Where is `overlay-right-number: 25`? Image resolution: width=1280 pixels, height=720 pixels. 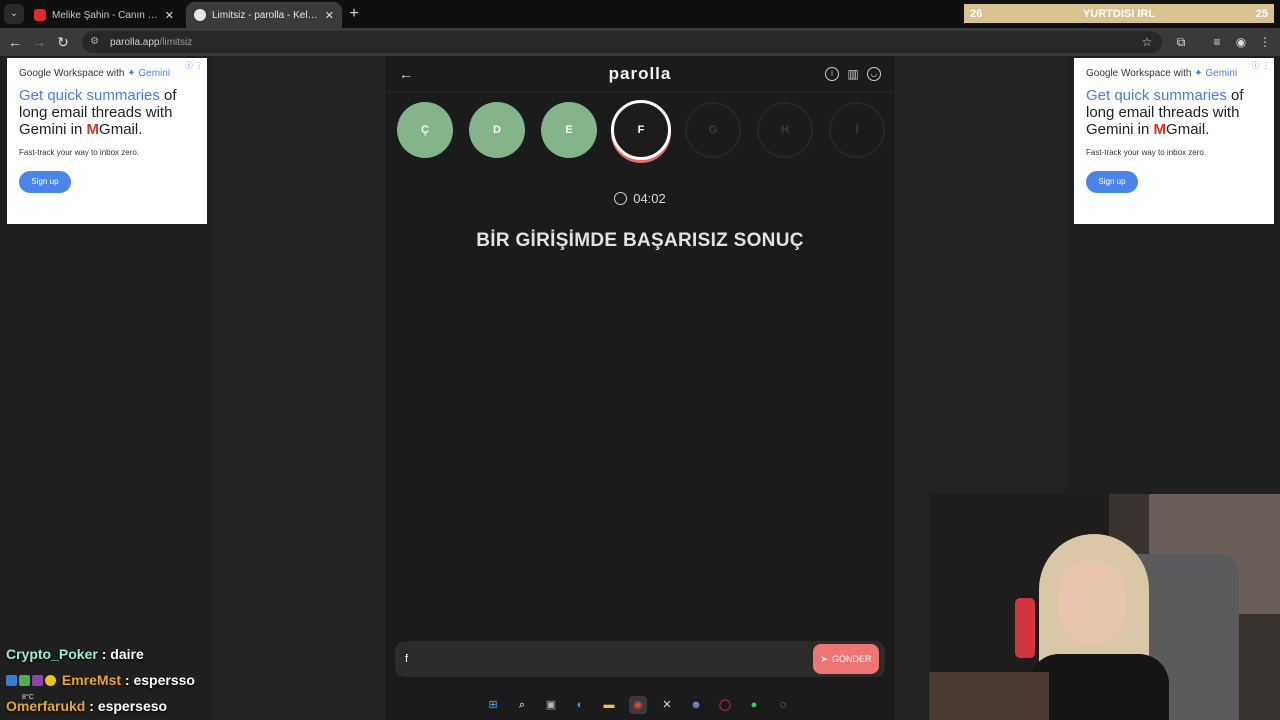
overlay-right-number: 25 is located at coordinates (1261, 13).